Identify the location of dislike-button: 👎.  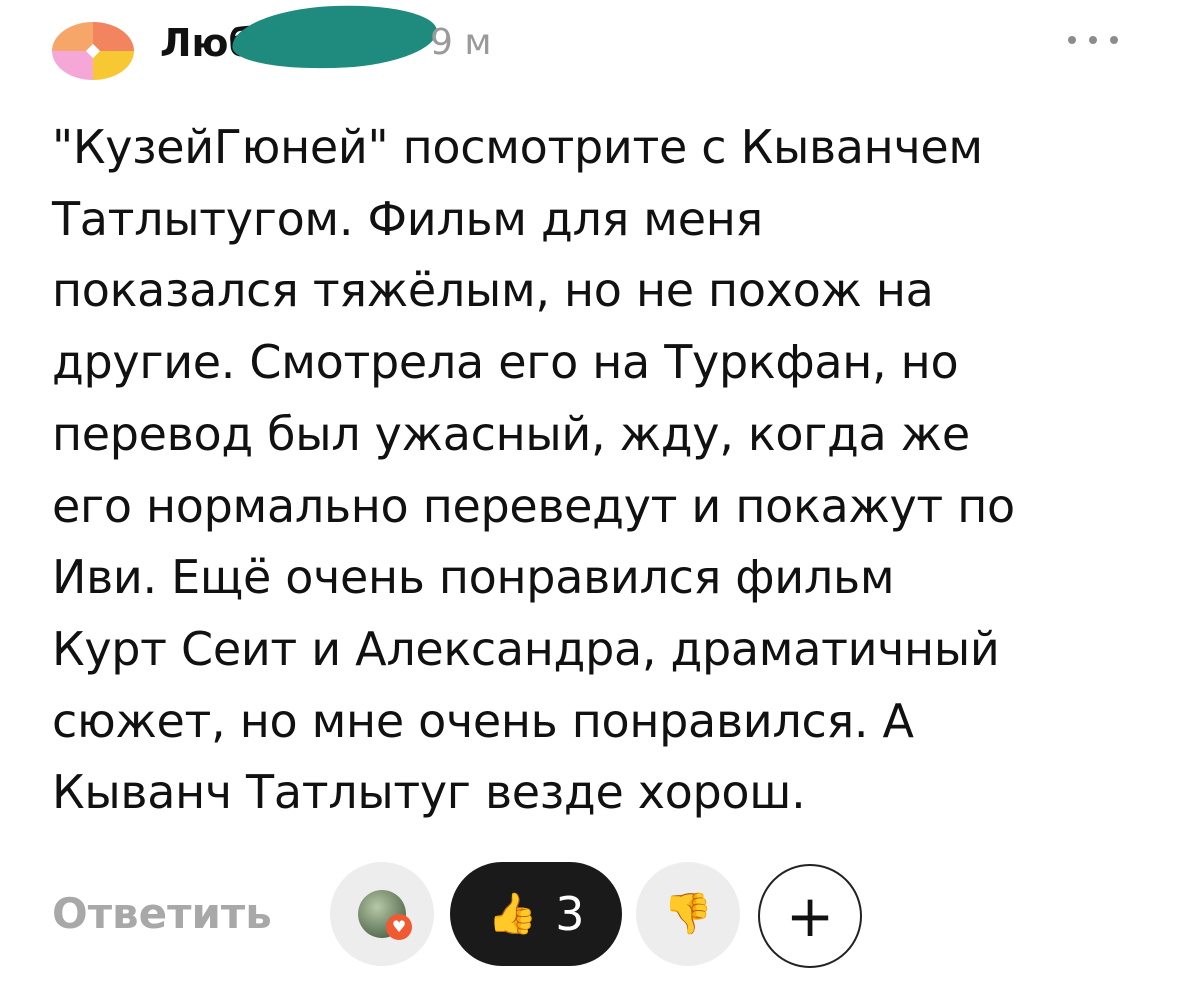
(688, 914).